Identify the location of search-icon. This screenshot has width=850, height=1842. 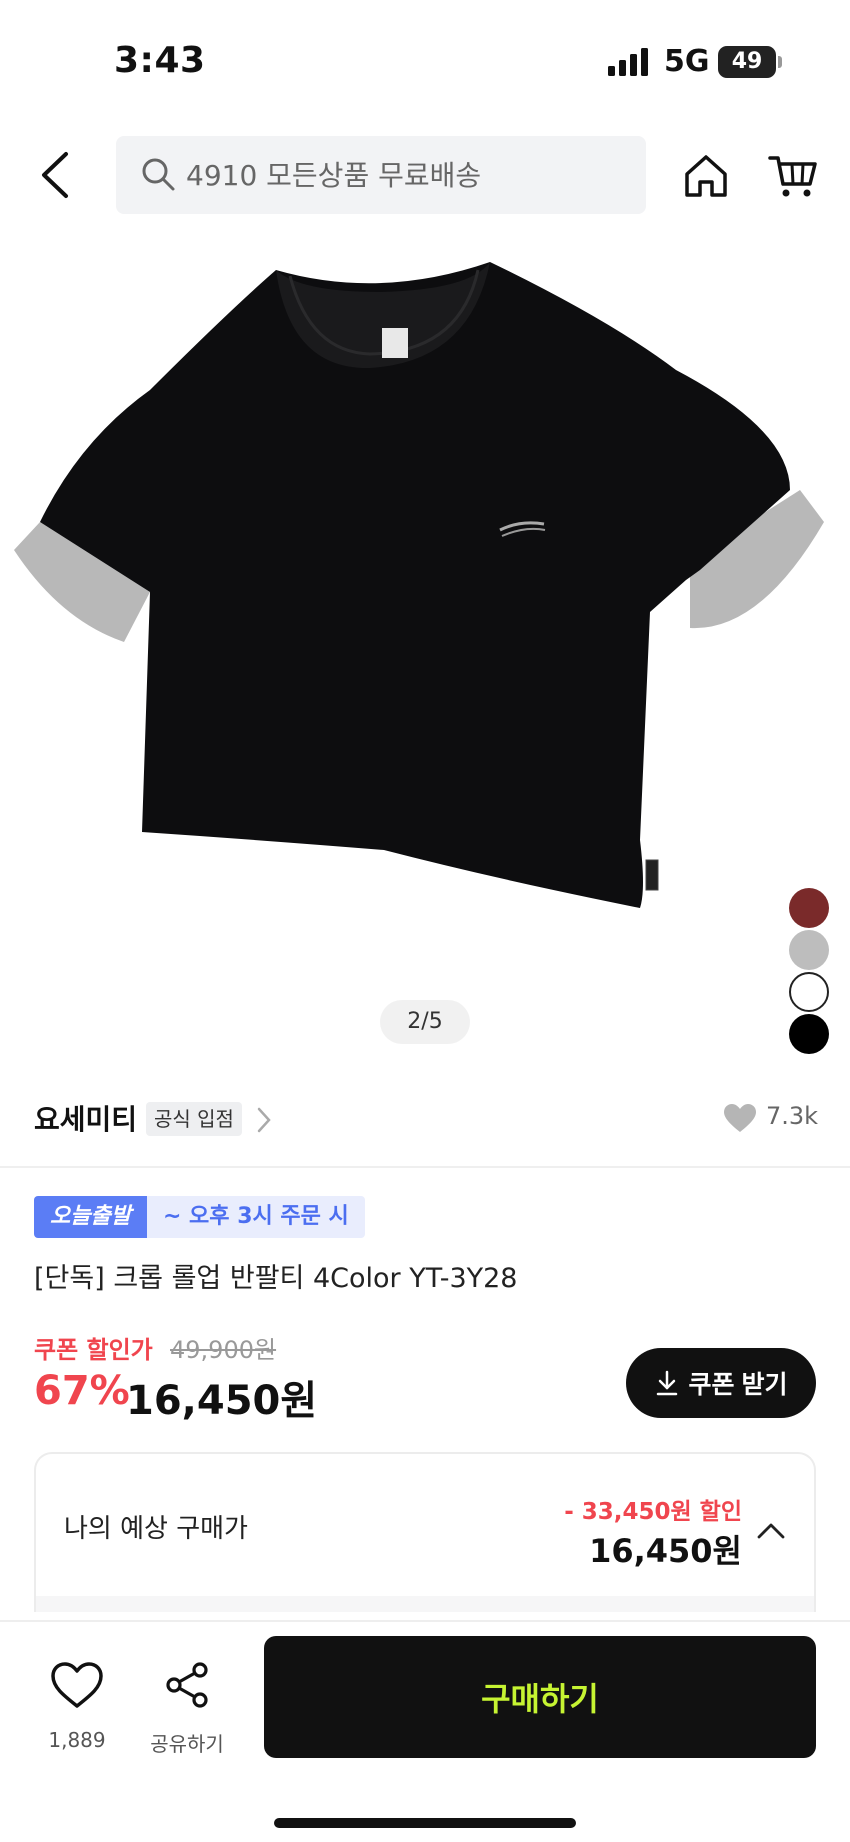
(158, 174).